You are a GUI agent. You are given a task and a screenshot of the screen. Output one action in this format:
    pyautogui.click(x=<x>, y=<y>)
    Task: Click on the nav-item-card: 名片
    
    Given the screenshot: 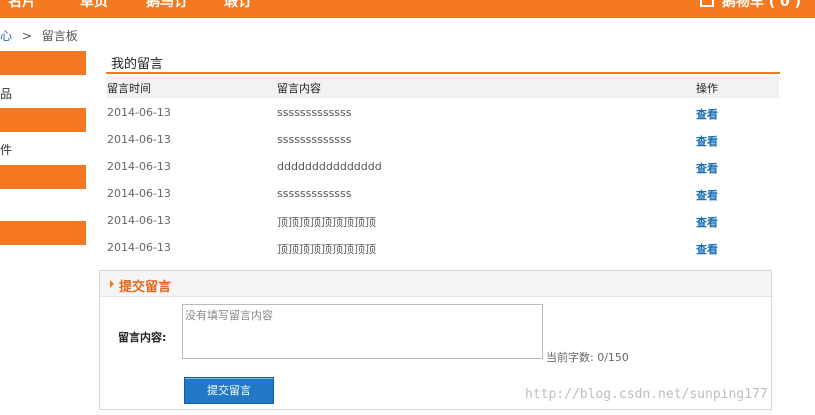 What is the action you would take?
    pyautogui.click(x=22, y=4)
    